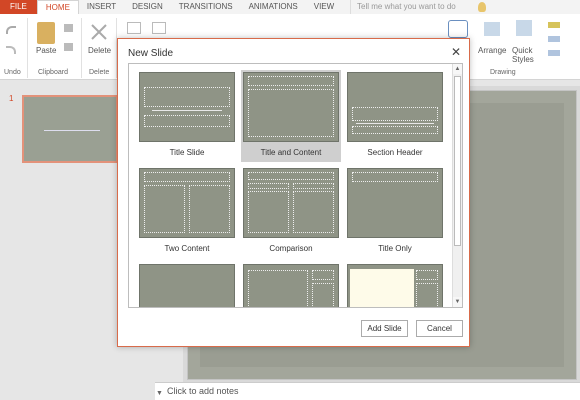 The width and height of the screenshot is (580, 400). Describe the element at coordinates (12, 72) in the screenshot. I see `group-undo-label: Undo` at that location.